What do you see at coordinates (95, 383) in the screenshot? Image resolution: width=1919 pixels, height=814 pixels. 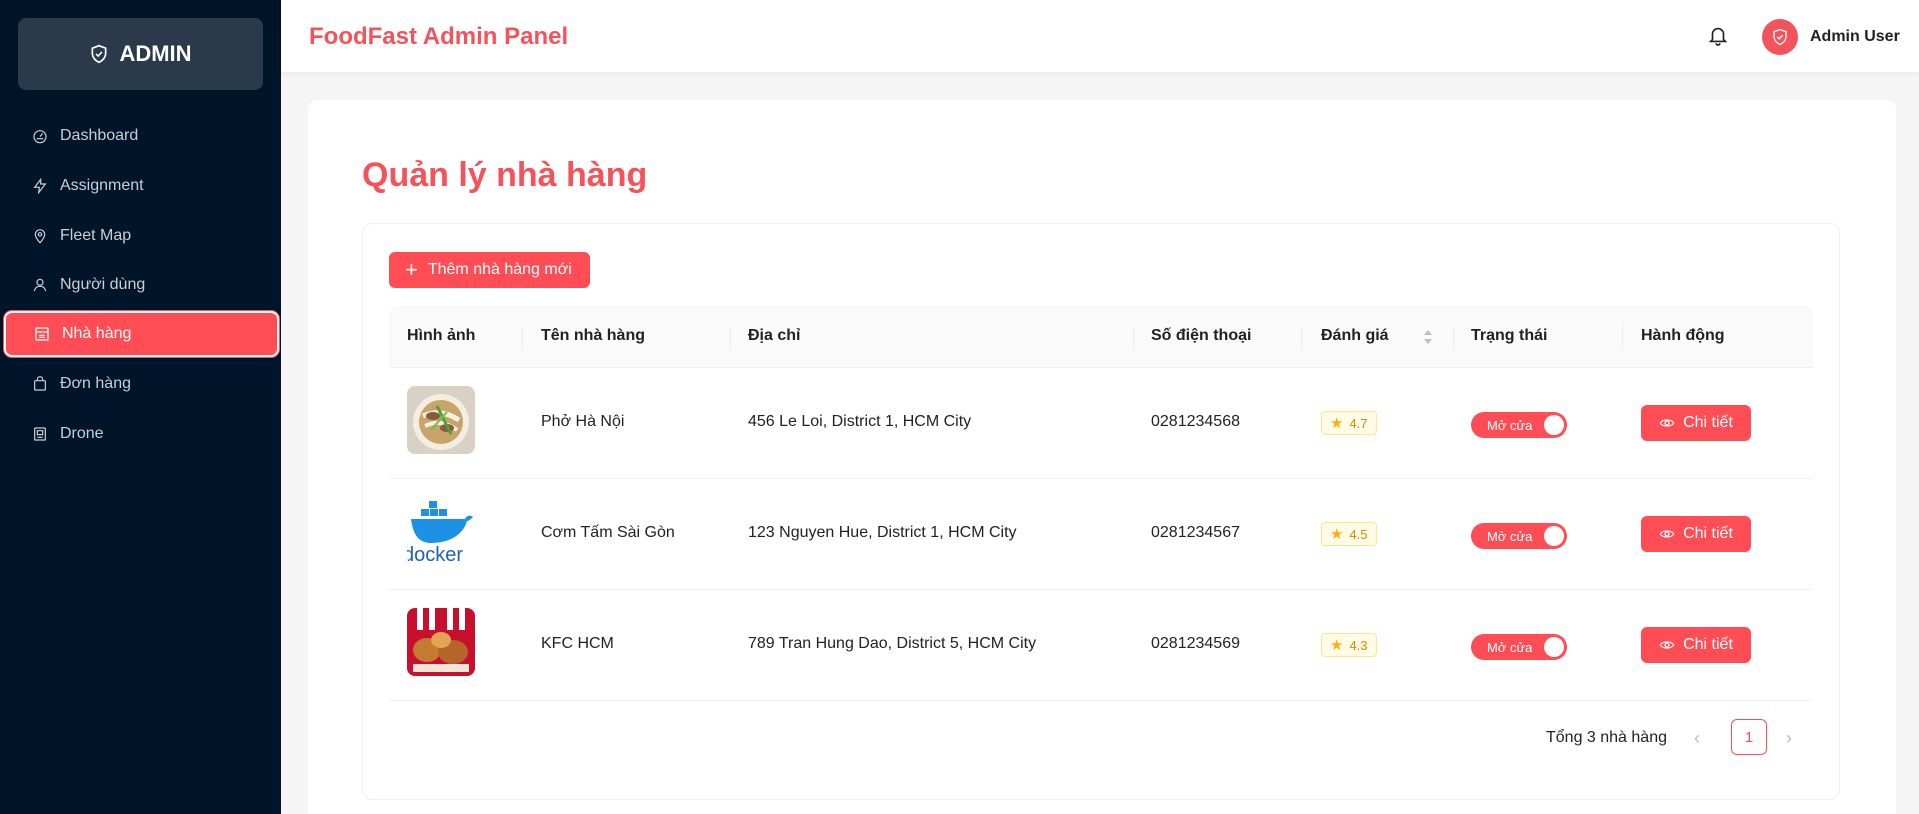 I see `sidebar-item-label: Đơn hàng` at bounding box center [95, 383].